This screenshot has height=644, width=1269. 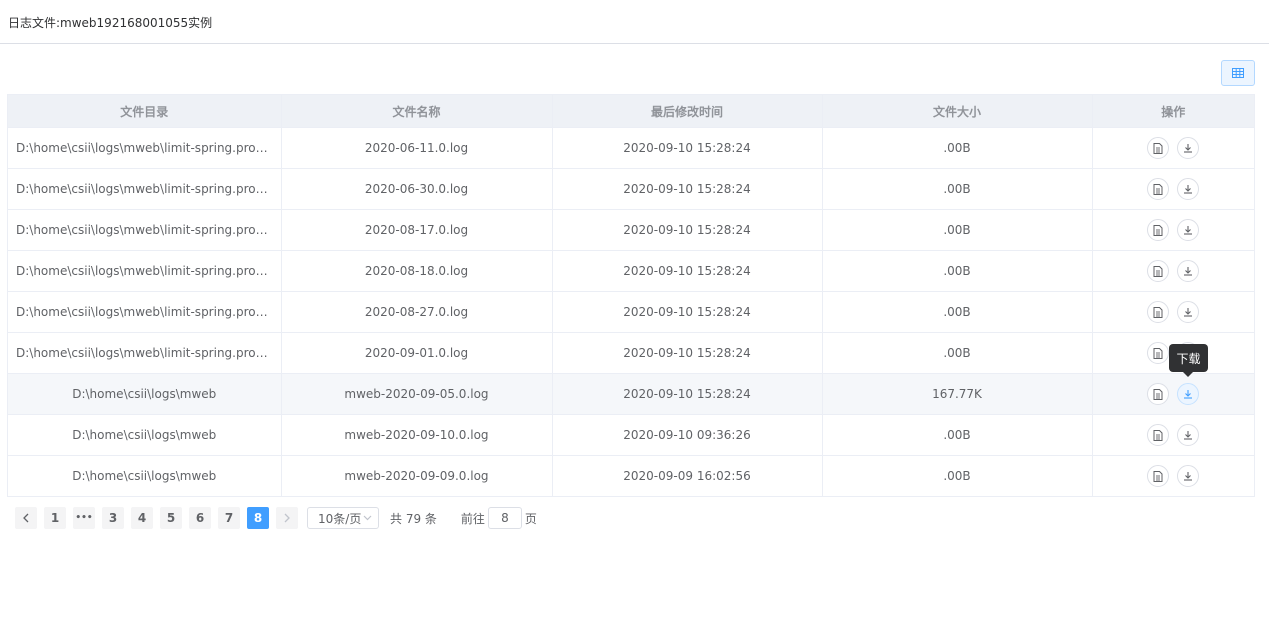 What do you see at coordinates (417, 394) in the screenshot?
I see `cell-filename: mweb-2020-09-05.0.log` at bounding box center [417, 394].